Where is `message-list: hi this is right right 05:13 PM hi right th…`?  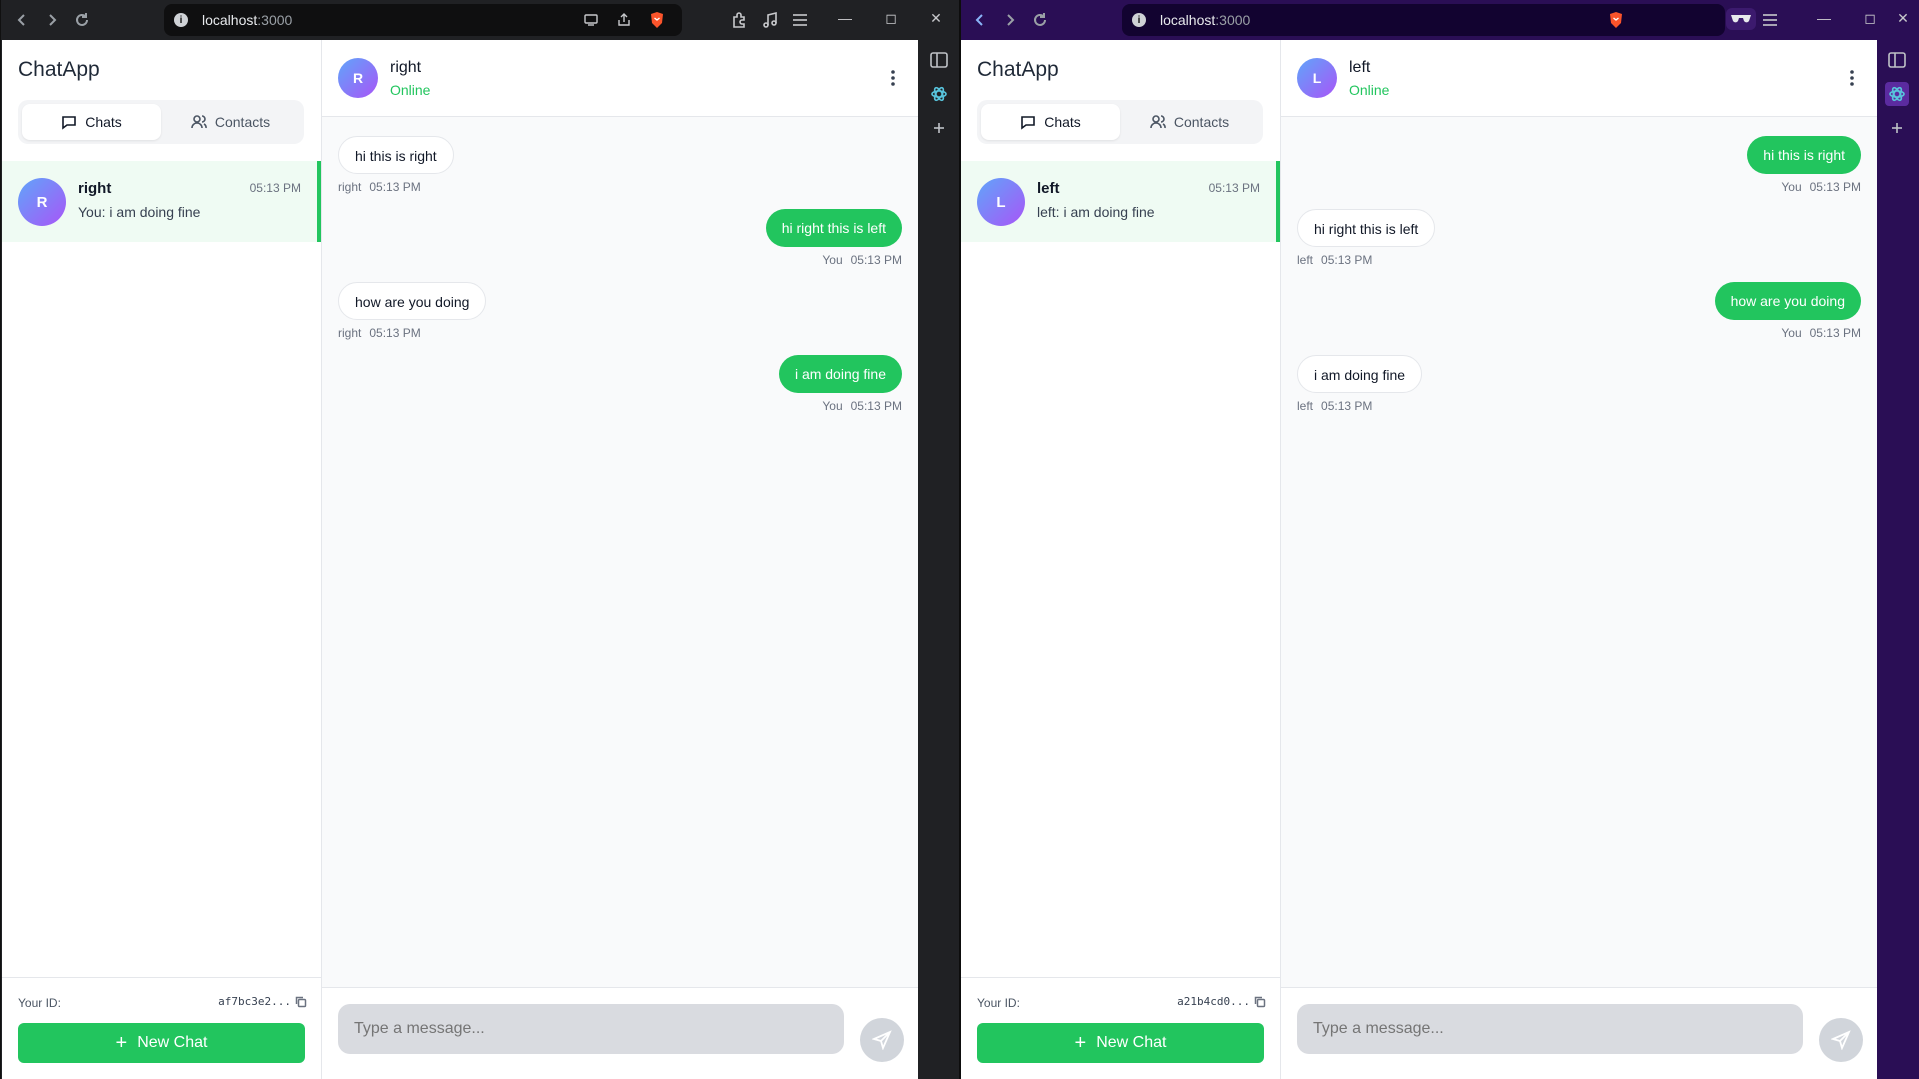
message-list: hi this is right right 05:13 PM hi right th… is located at coordinates (620, 282).